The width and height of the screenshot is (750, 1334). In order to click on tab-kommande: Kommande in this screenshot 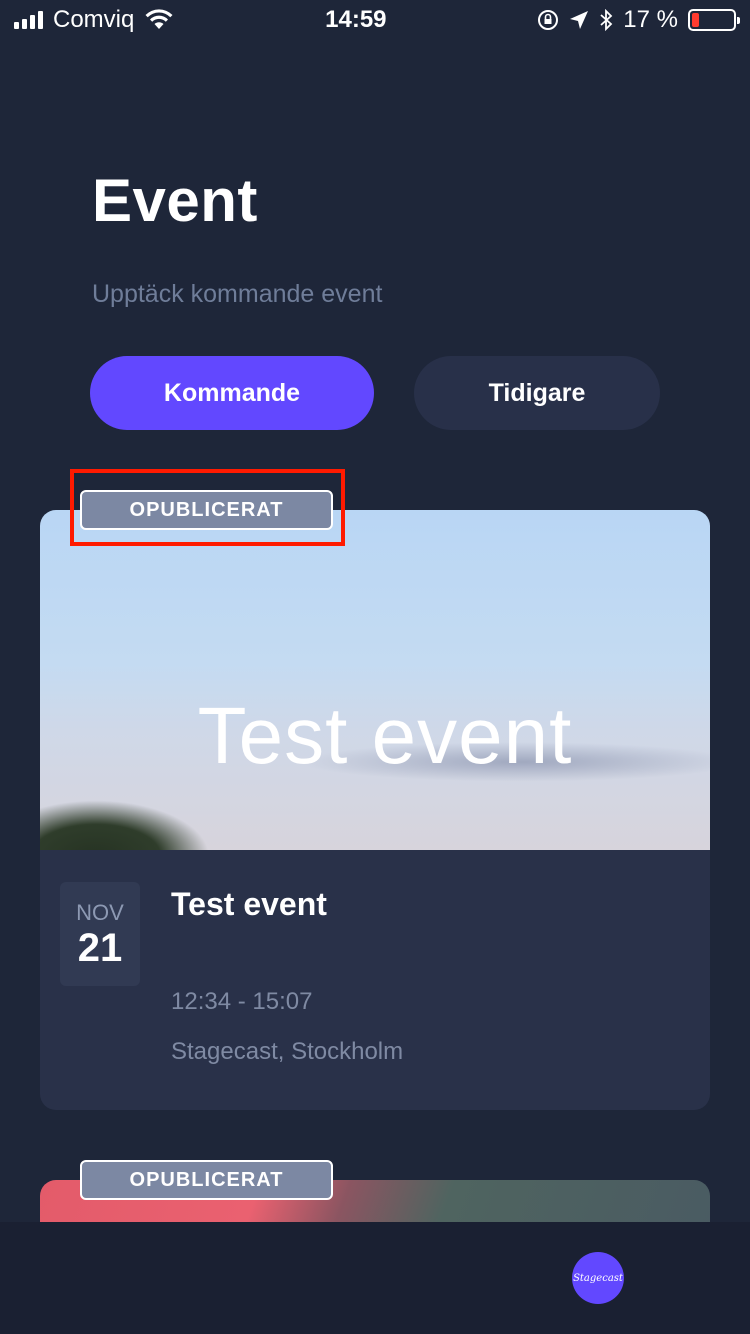, I will do `click(232, 393)`.